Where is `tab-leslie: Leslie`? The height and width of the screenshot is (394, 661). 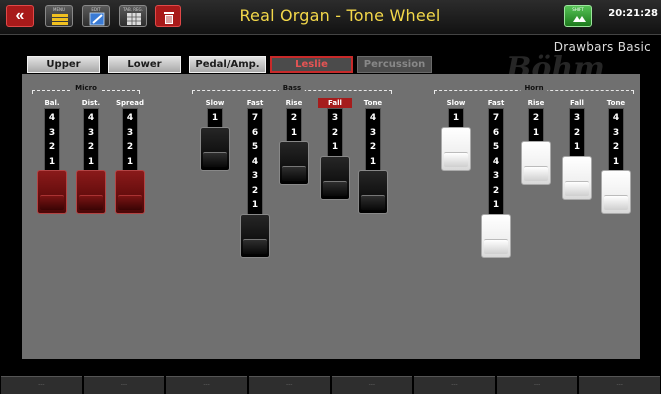
tab-leslie: Leslie is located at coordinates (311, 64).